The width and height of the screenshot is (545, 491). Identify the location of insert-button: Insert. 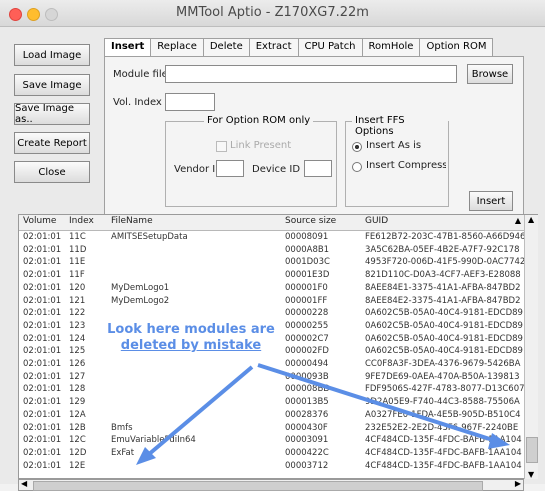
(491, 201).